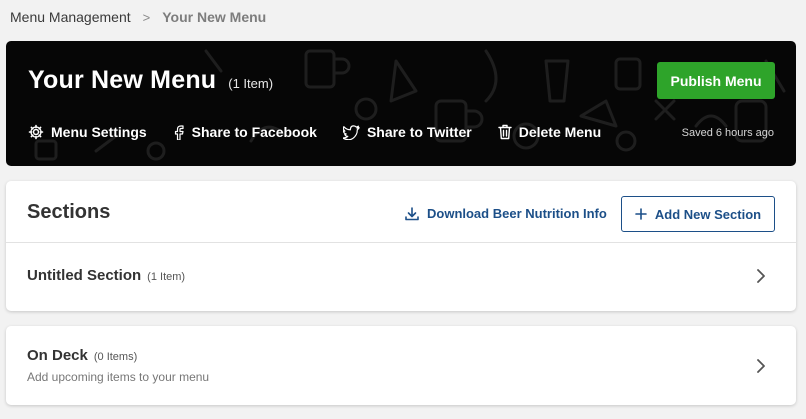  I want to click on menu-settings-button: Menu Settings, so click(87, 132).